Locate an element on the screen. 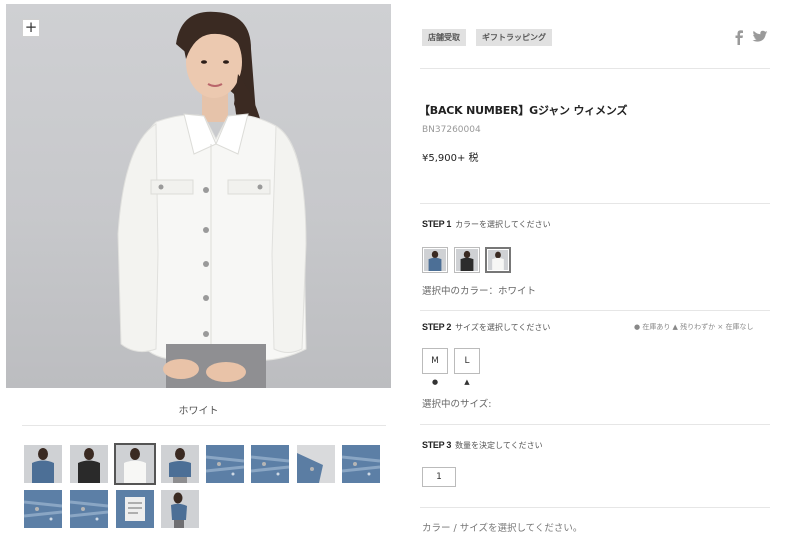 This screenshot has height=538, width=800. stock-legend: ● 在庫あり ▲ 残りわずか × 在庫なし is located at coordinates (694, 327).